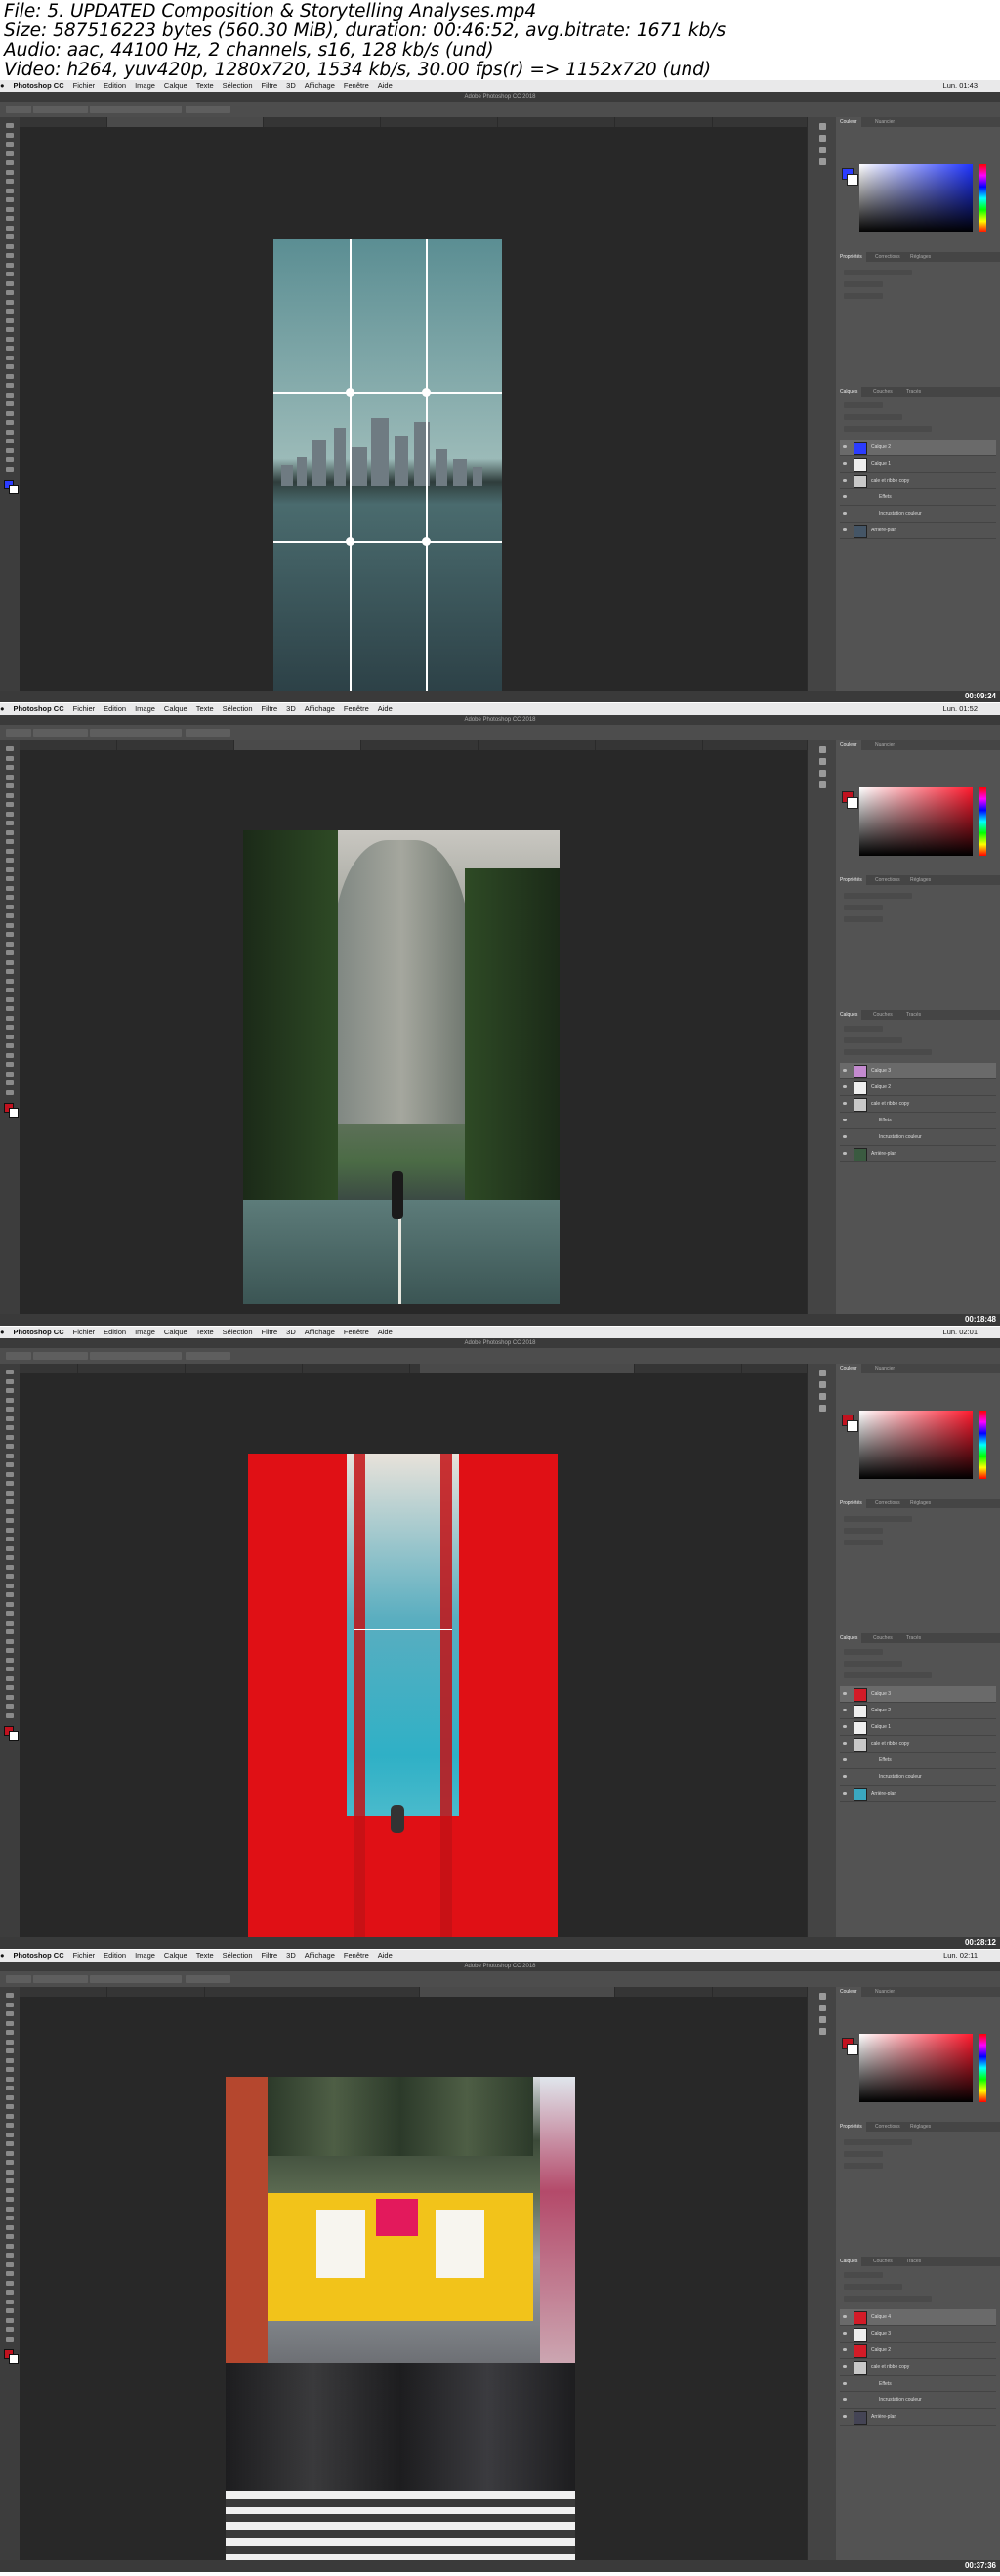 The width and height of the screenshot is (1000, 2576). What do you see at coordinates (885, 1368) in the screenshot?
I see `panel-tab: Nuancier` at bounding box center [885, 1368].